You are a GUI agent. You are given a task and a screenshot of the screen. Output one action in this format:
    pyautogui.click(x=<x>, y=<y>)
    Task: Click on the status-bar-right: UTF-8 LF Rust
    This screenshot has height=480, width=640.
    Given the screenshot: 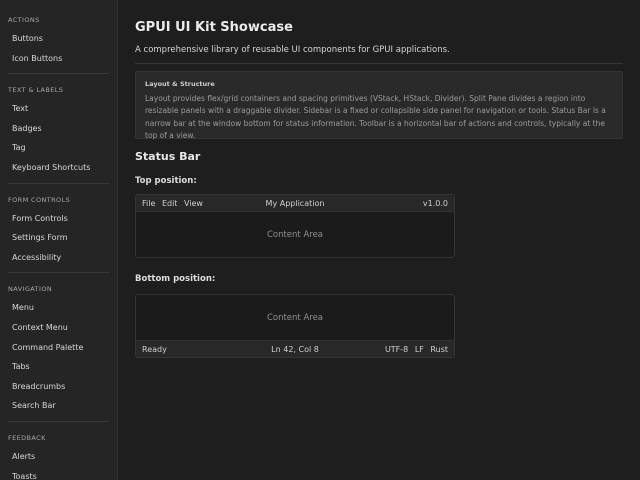 What is the action you would take?
    pyautogui.click(x=416, y=349)
    